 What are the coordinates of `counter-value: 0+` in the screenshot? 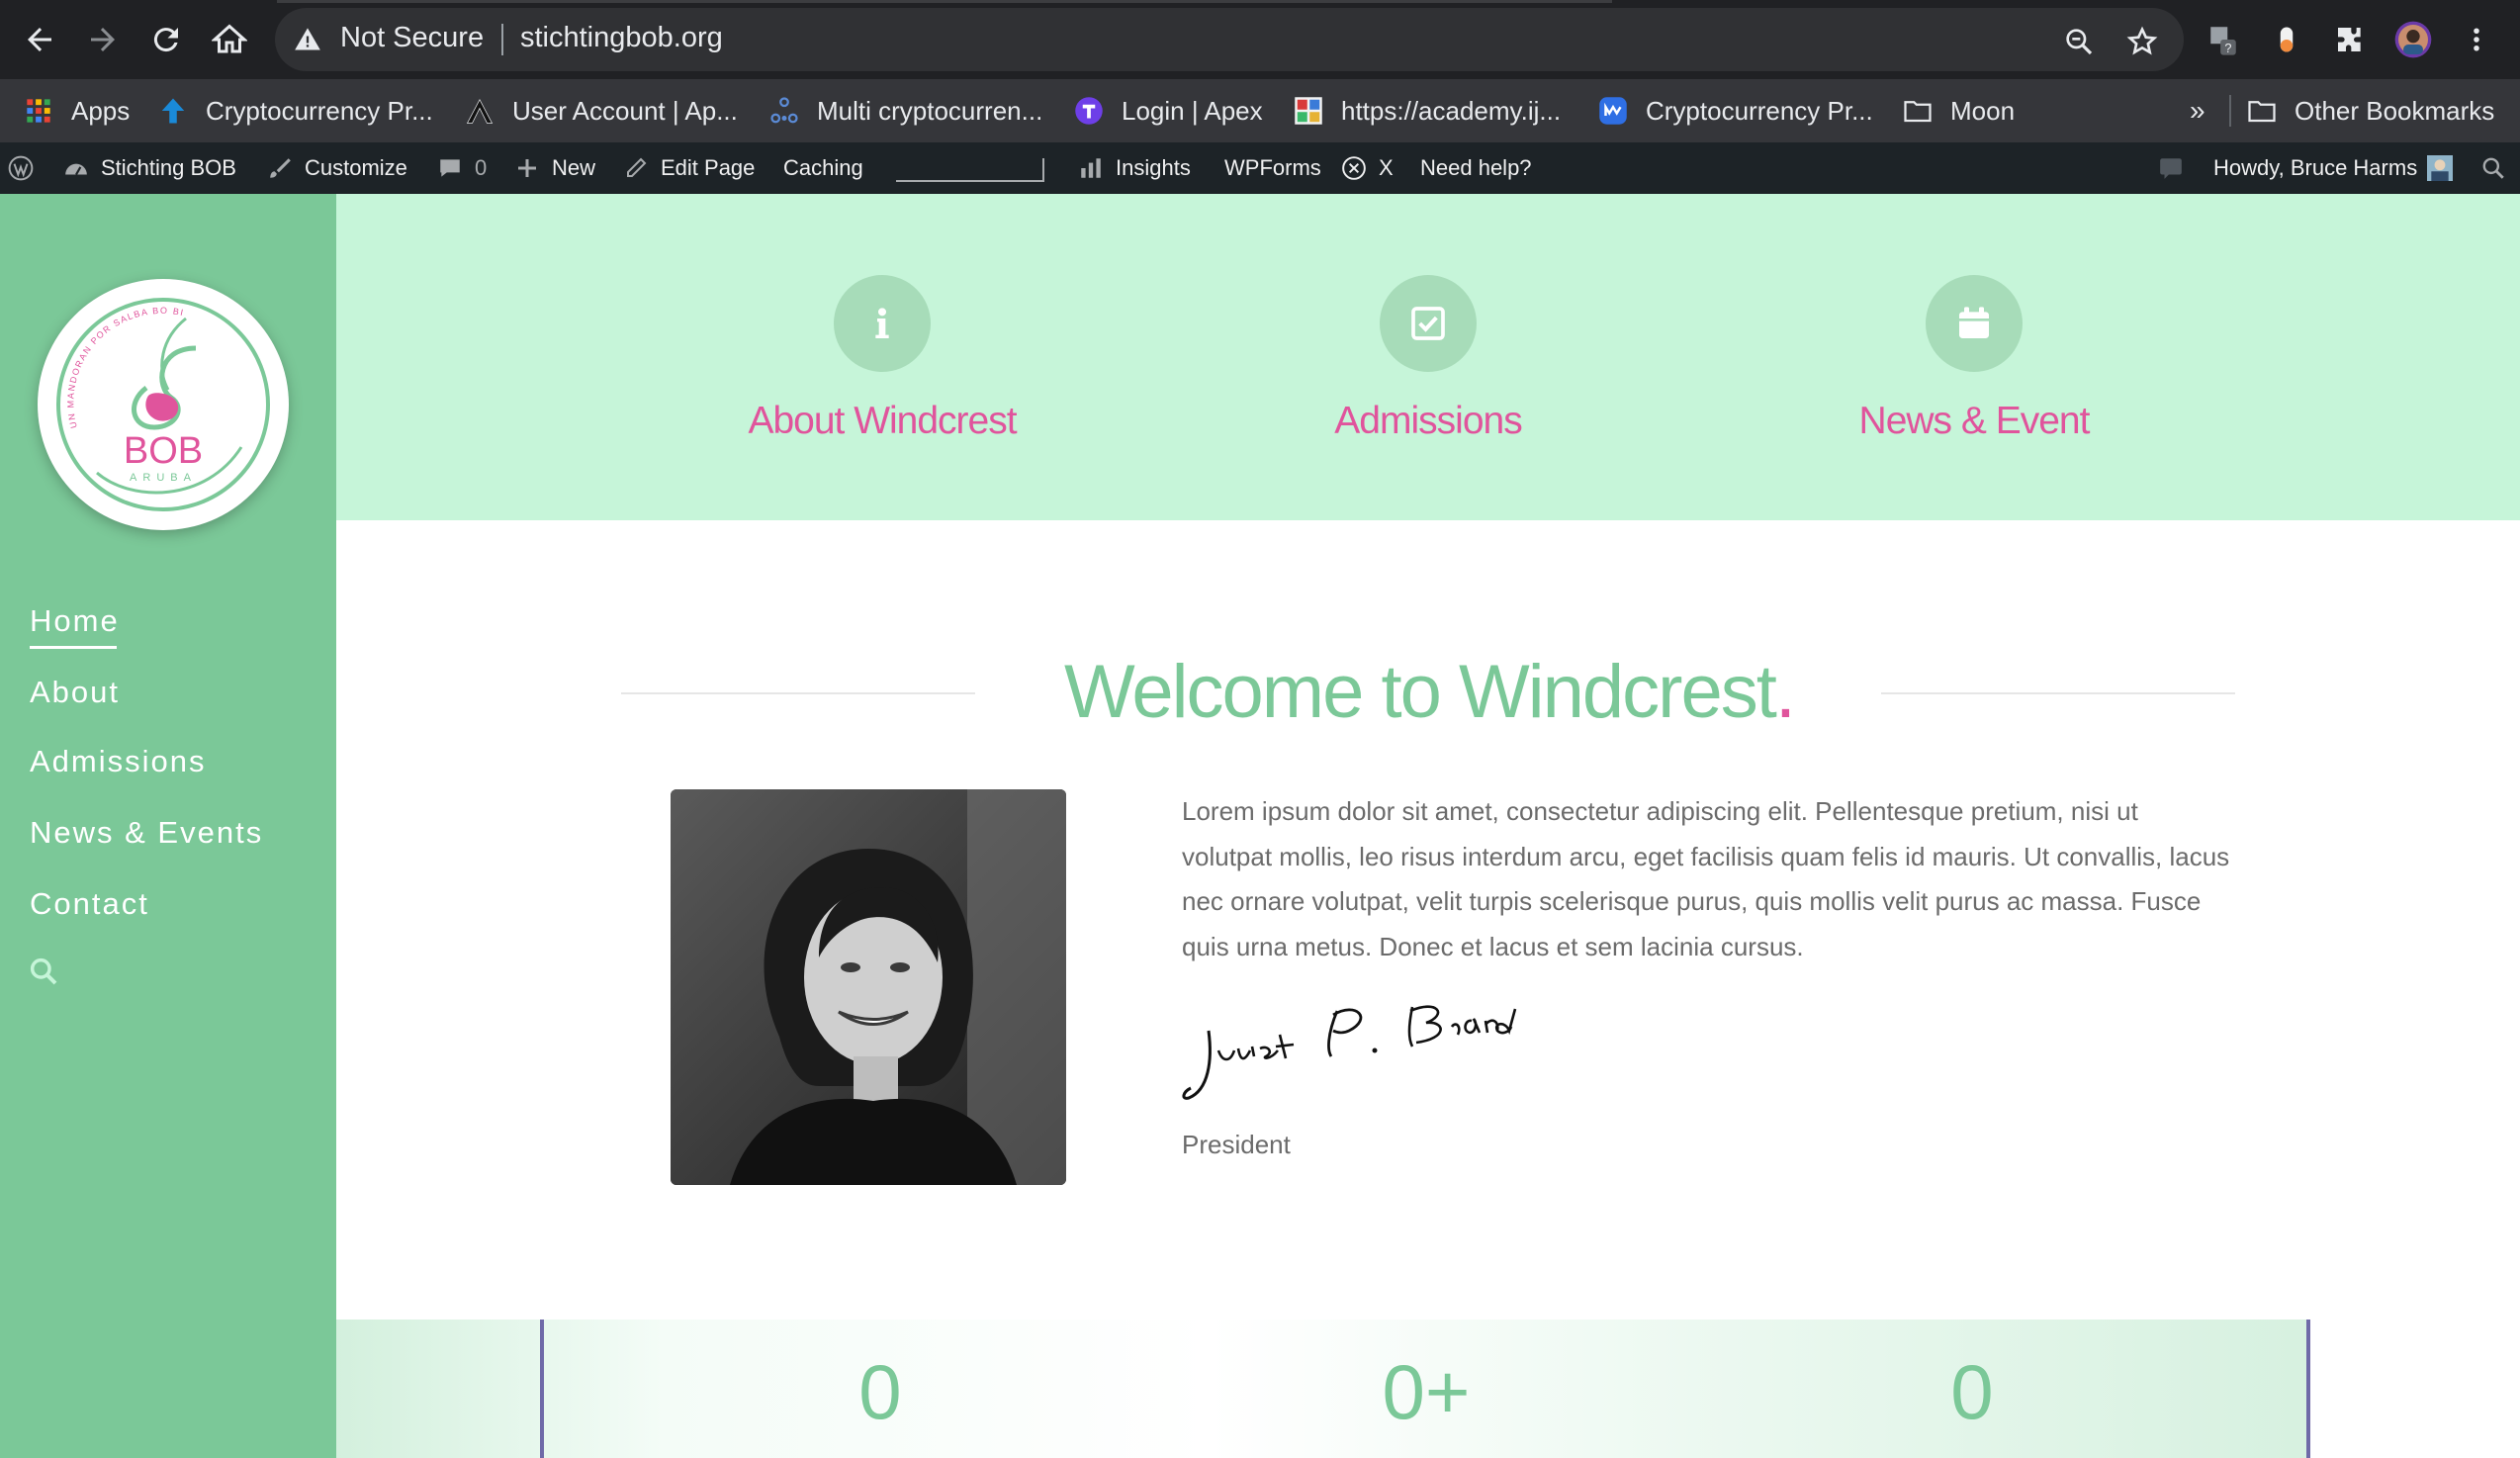 It's located at (1426, 1392).